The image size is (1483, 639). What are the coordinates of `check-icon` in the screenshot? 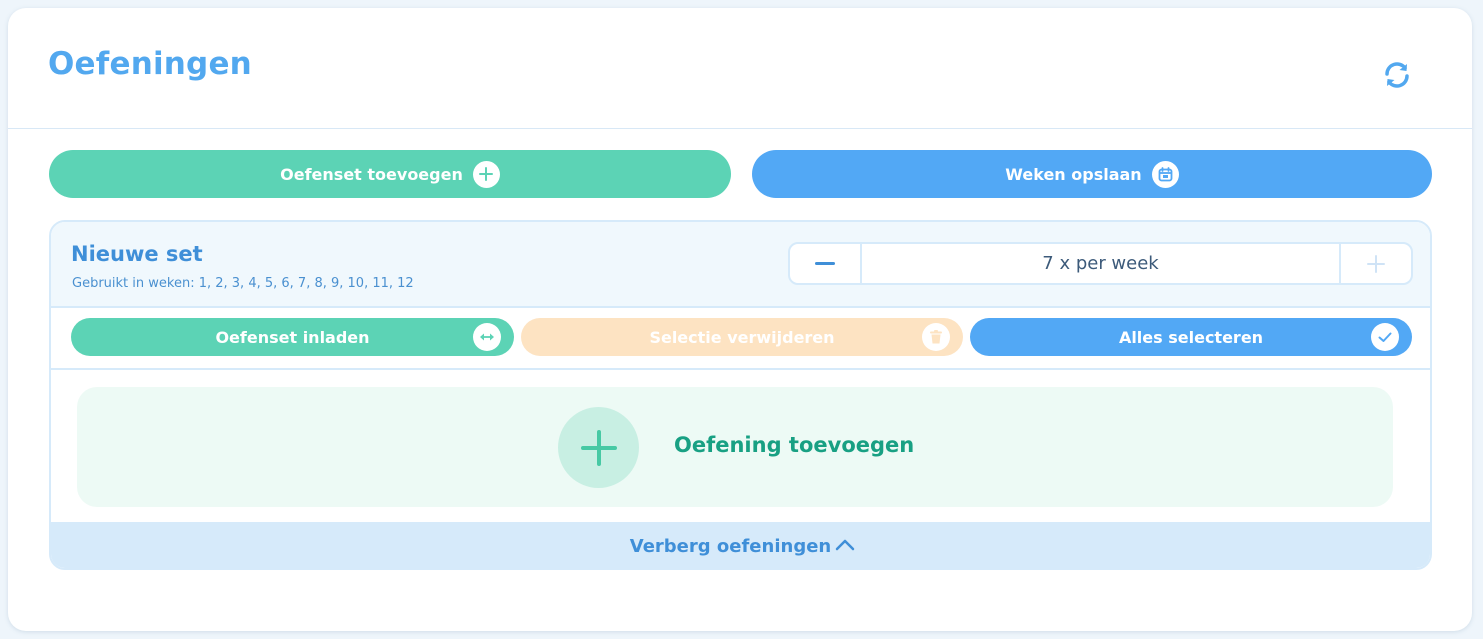 It's located at (1385, 337).